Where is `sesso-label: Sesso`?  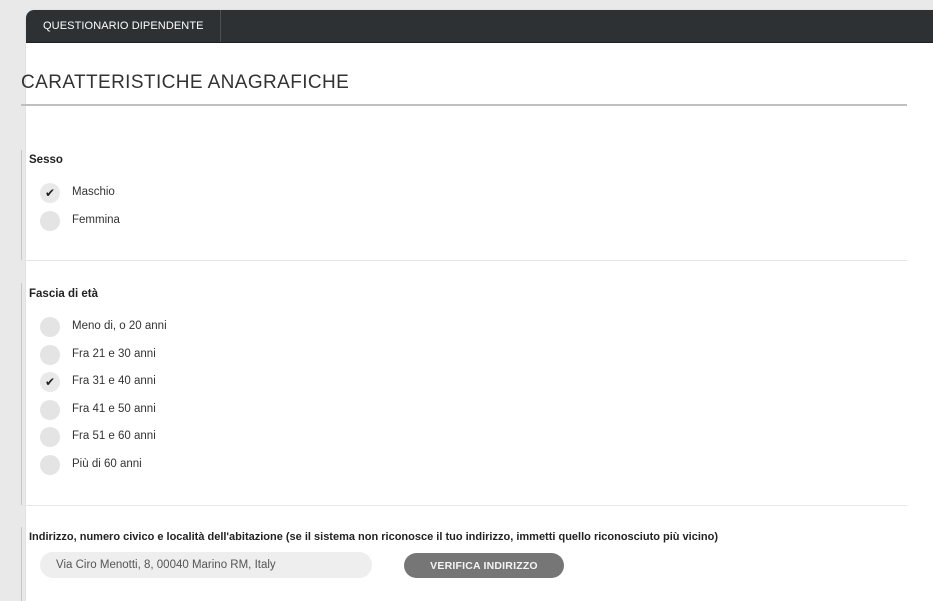 sesso-label: Sesso is located at coordinates (46, 160).